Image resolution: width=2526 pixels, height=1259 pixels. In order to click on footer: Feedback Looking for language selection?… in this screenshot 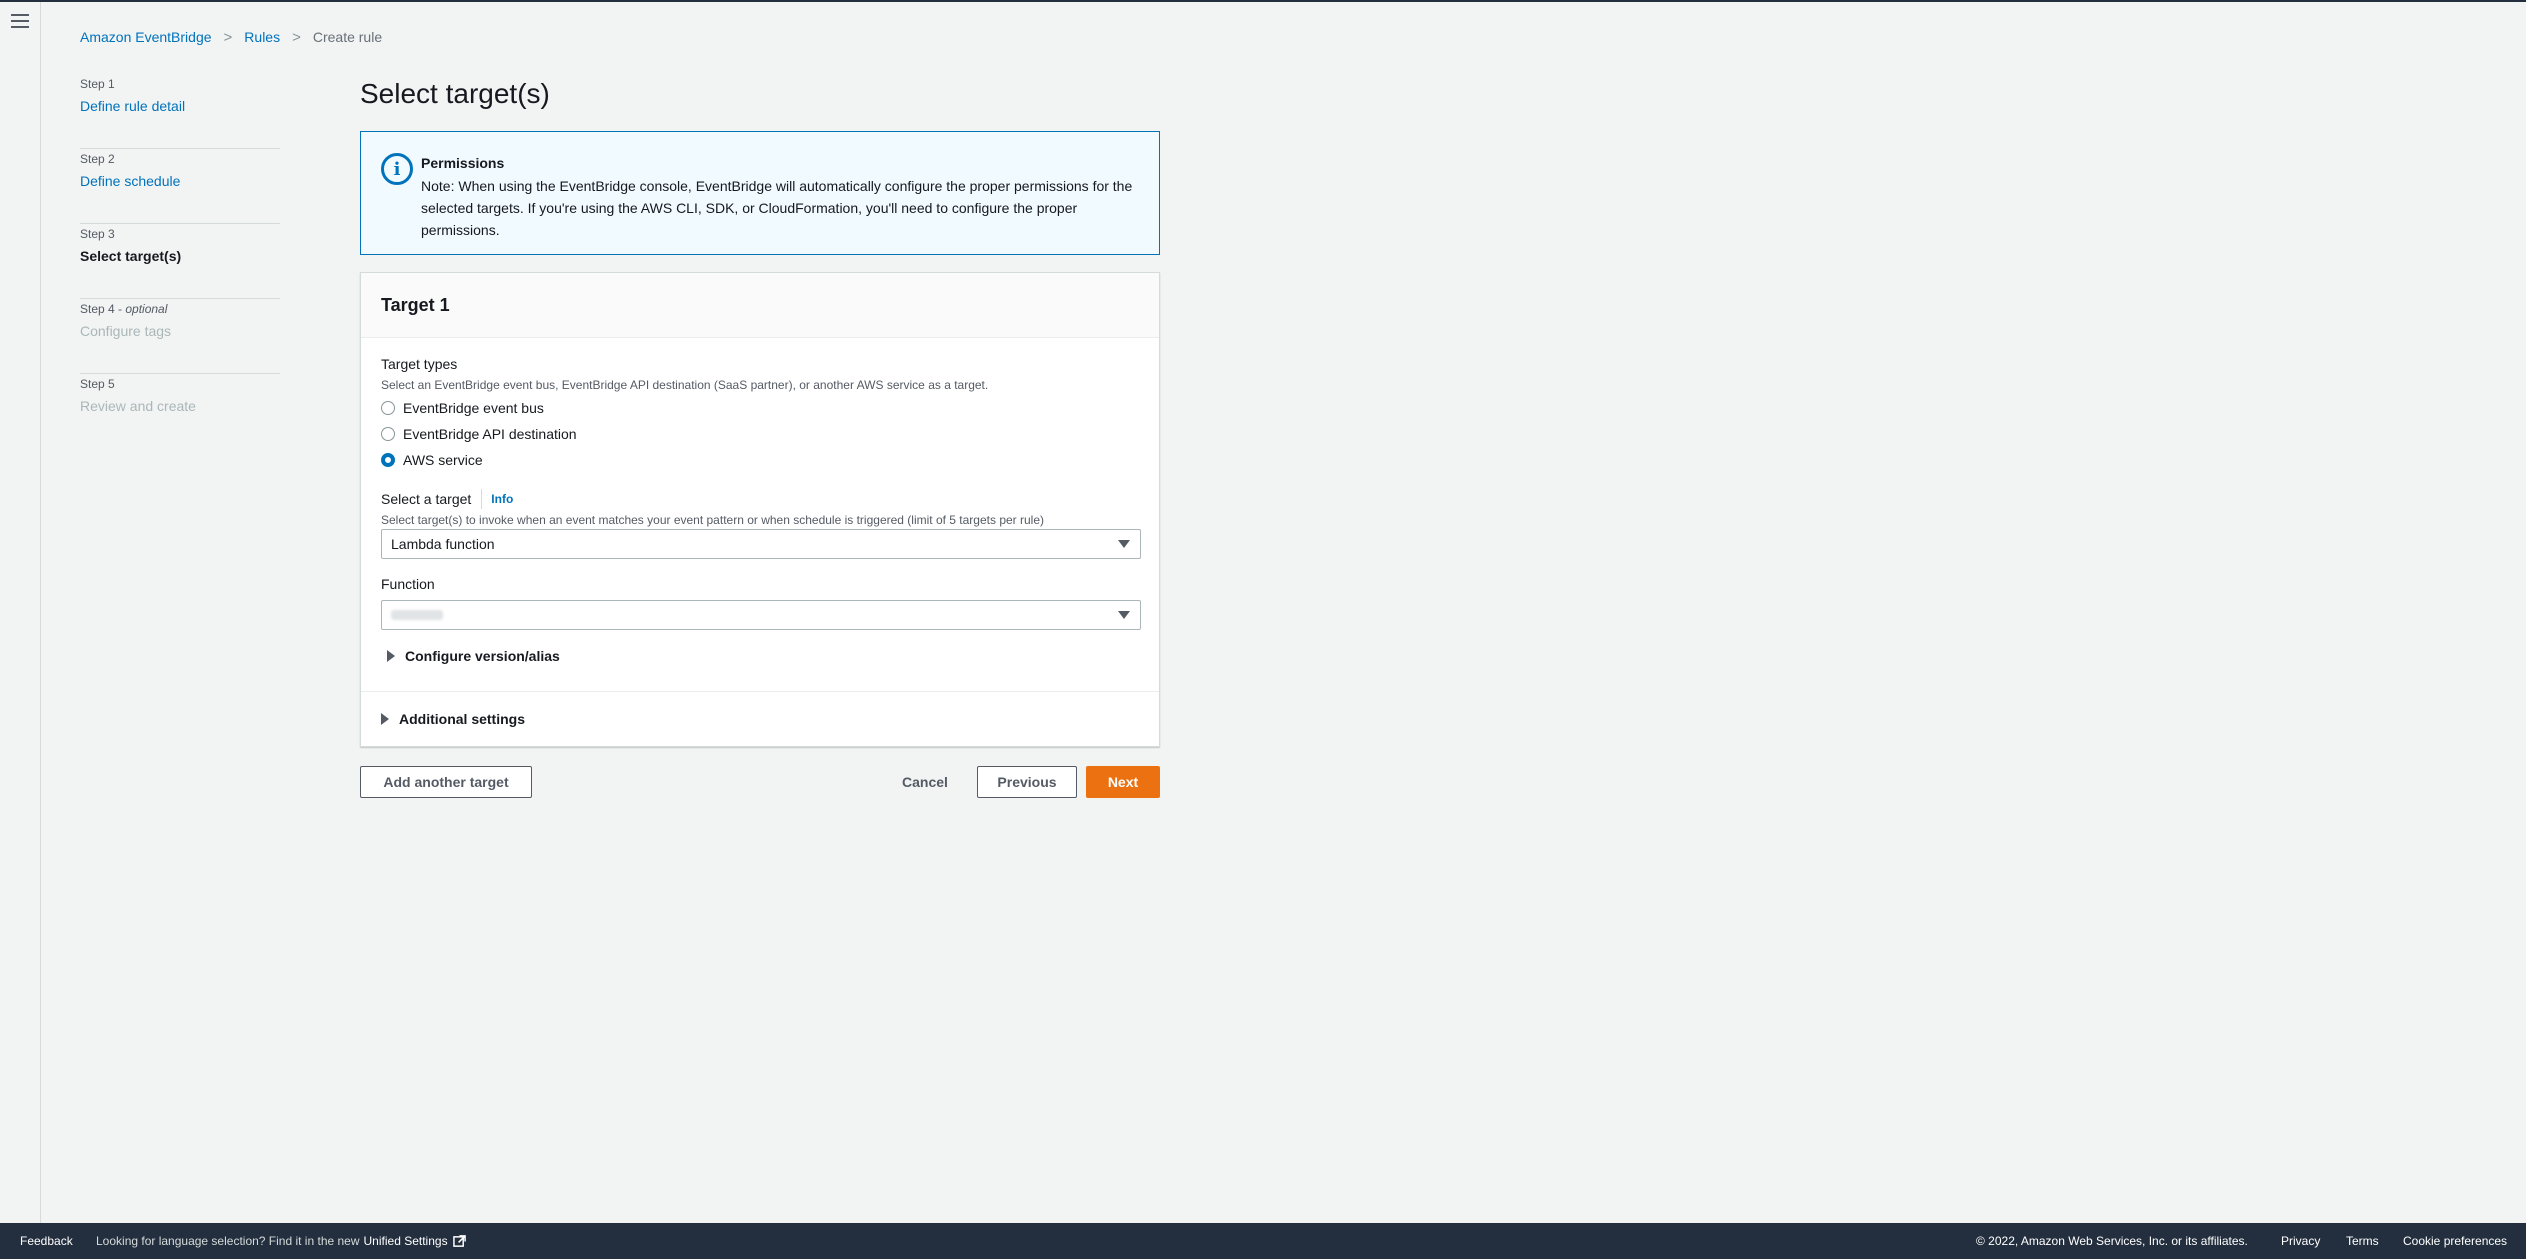, I will do `click(1263, 1241)`.